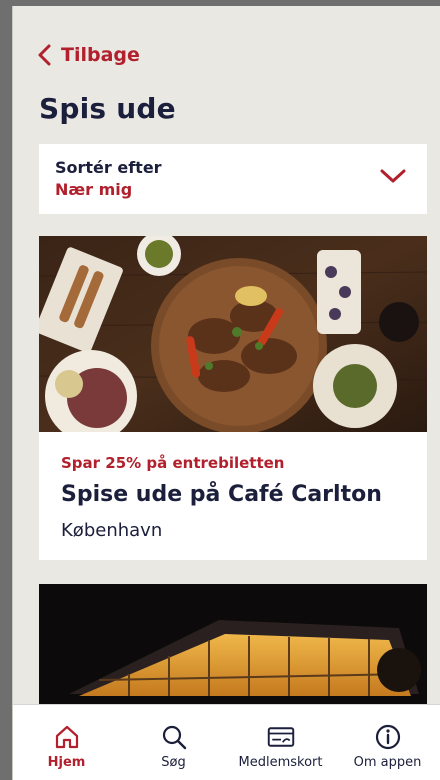  I want to click on chevron-left-icon, so click(44, 55).